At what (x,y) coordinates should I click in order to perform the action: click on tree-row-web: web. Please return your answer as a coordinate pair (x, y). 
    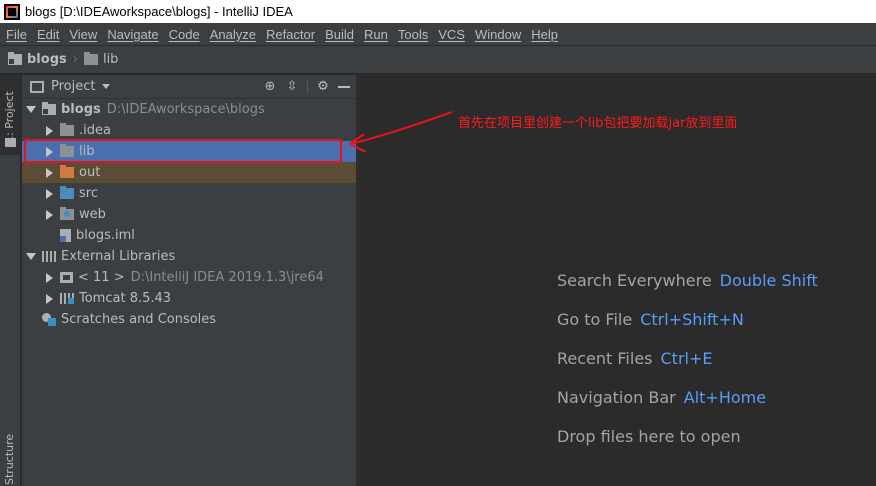
    Looking at the image, I should click on (189, 214).